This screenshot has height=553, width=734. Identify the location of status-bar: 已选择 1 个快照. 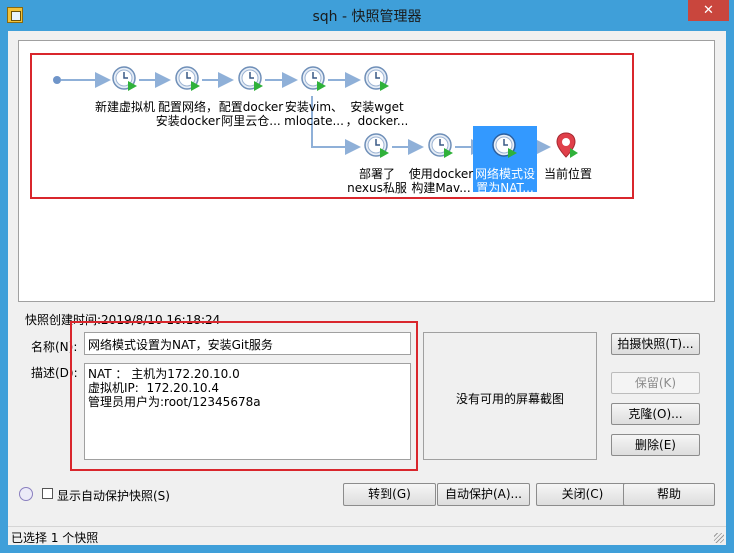
(367, 535).